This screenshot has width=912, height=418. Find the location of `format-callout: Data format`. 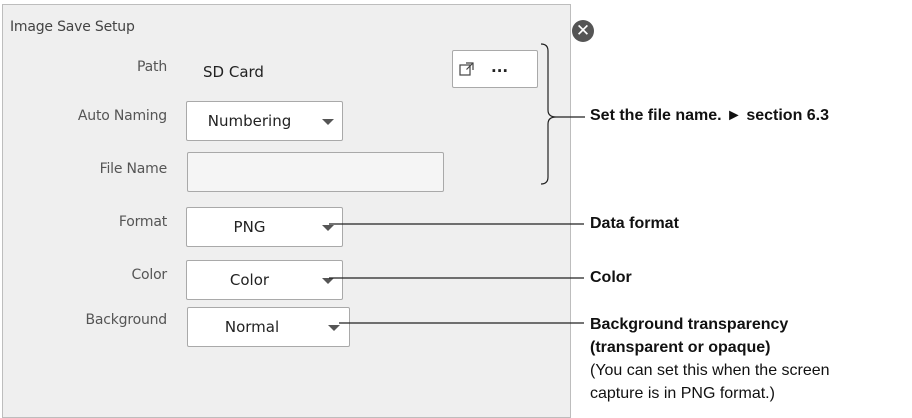

format-callout: Data format is located at coordinates (634, 223).